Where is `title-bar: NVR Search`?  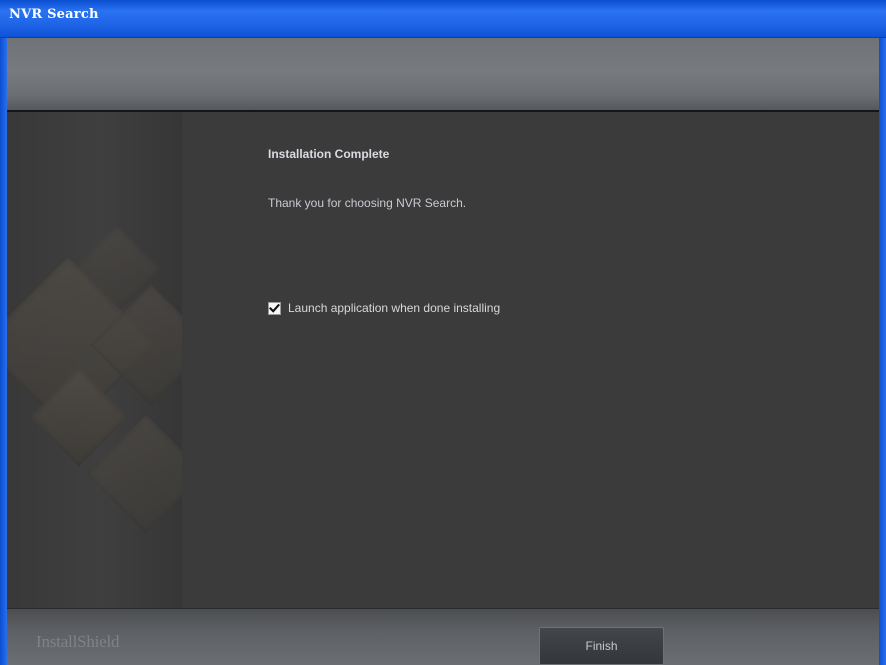 title-bar: NVR Search is located at coordinates (443, 19).